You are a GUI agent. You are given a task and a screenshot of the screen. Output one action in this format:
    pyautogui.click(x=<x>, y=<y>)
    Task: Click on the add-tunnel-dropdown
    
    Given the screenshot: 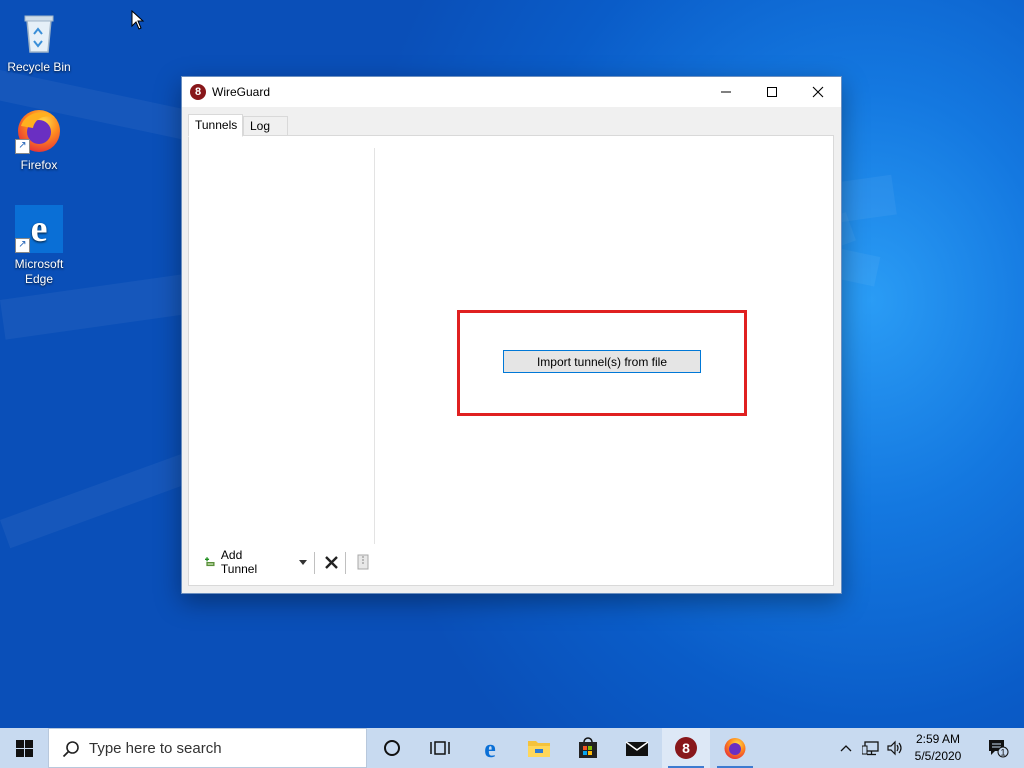 What is the action you would take?
    pyautogui.click(x=303, y=562)
    